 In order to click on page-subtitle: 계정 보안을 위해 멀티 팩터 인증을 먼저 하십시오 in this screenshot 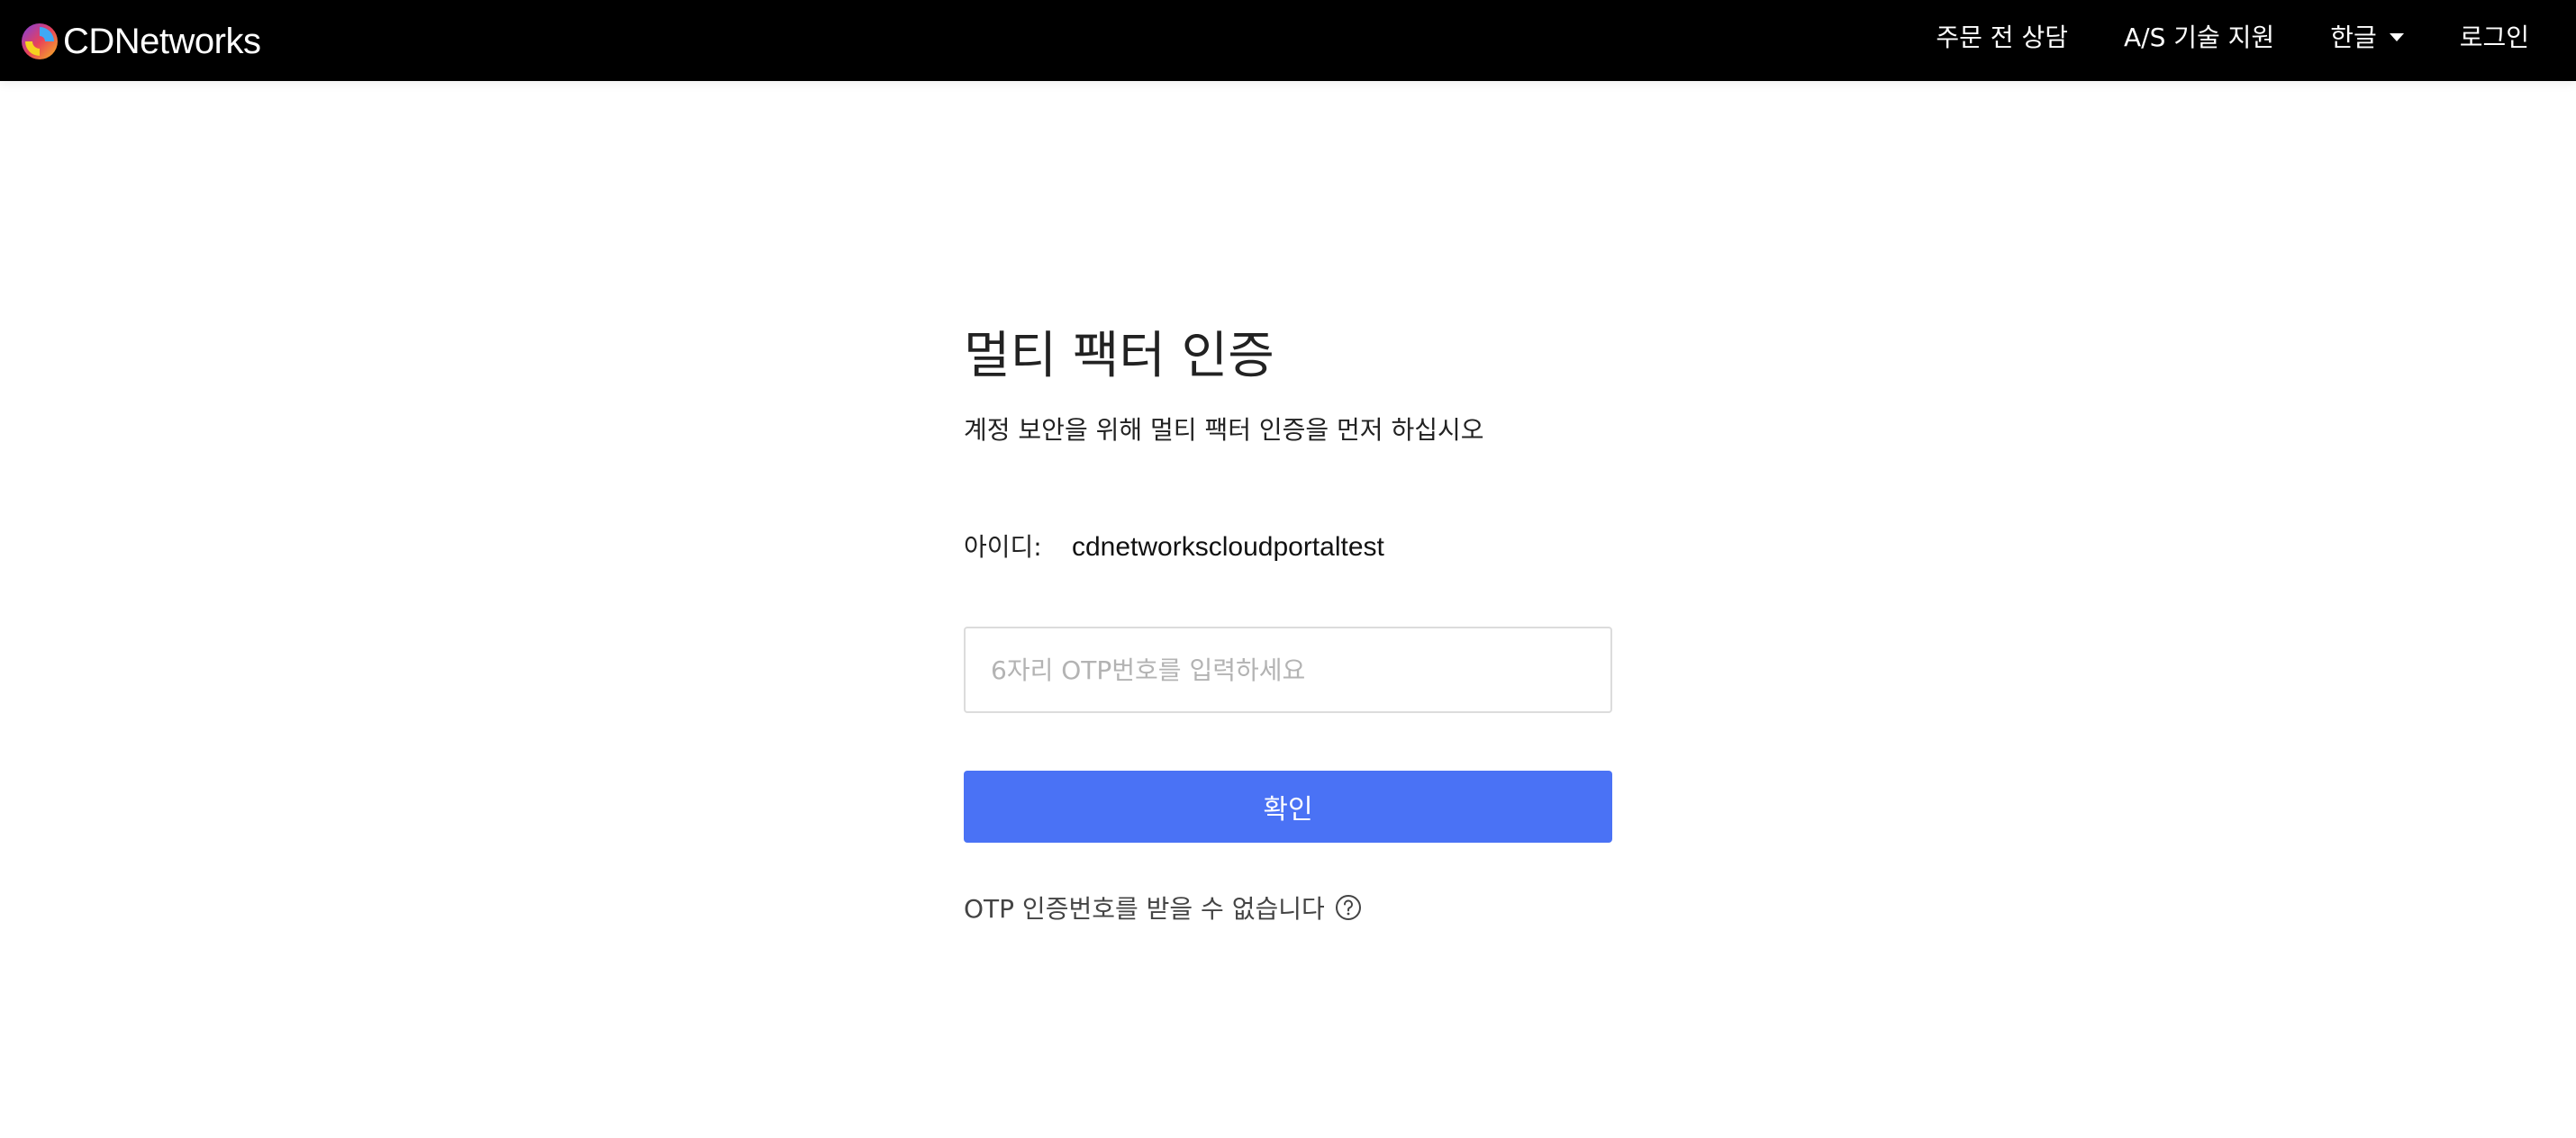, I will do `click(1224, 430)`.